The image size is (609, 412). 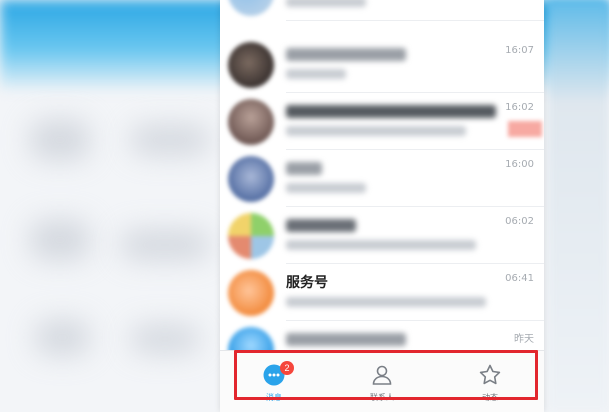 I want to click on chat-time: 06:02, so click(x=519, y=221).